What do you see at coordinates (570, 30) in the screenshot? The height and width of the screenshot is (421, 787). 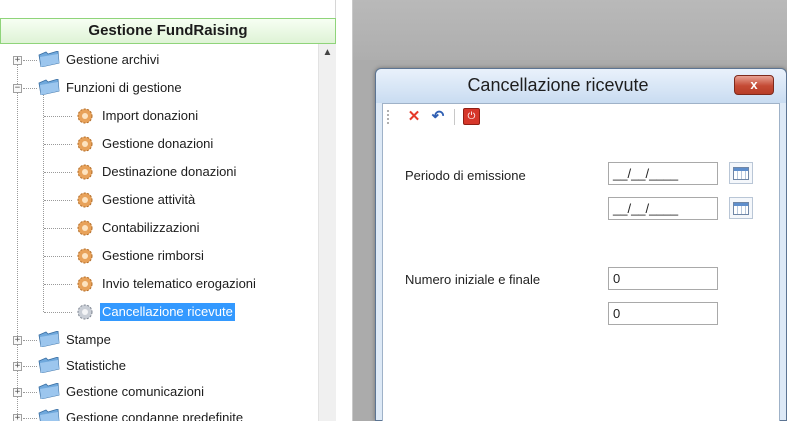 I see `workspace-top-band` at bounding box center [570, 30].